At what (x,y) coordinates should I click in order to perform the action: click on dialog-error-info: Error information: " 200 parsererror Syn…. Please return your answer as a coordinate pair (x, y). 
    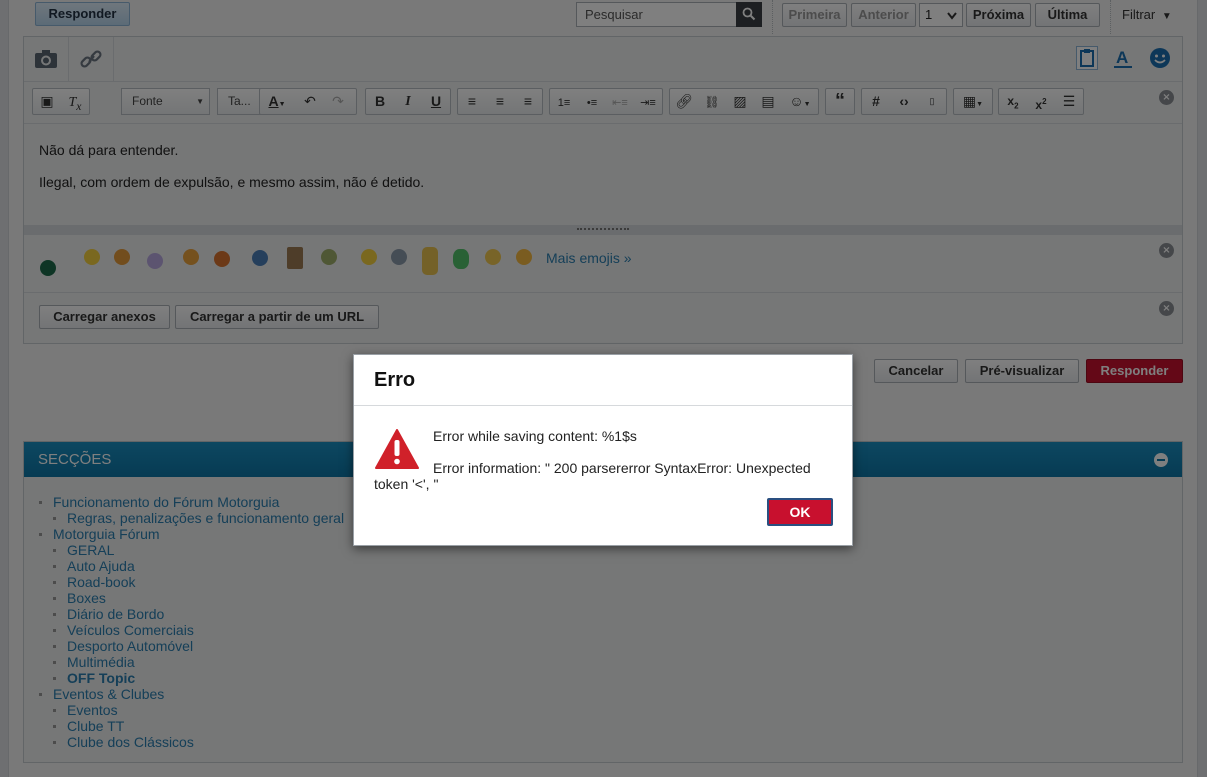
    Looking at the image, I should click on (592, 476).